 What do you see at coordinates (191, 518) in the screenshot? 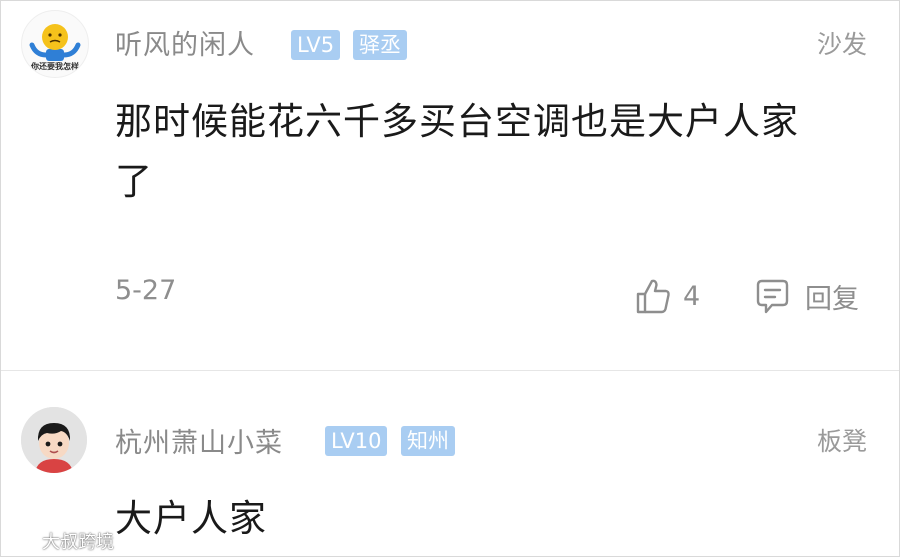
I see `comment-text: 大户人家` at bounding box center [191, 518].